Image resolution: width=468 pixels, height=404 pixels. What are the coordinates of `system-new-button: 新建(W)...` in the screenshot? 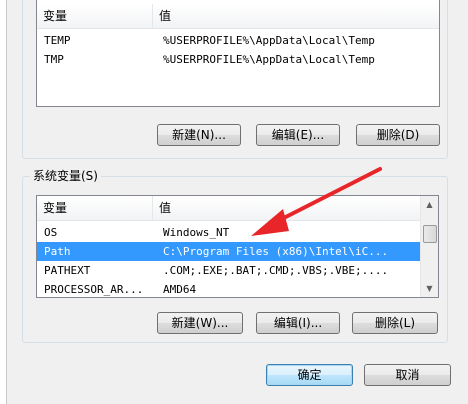 It's located at (200, 323).